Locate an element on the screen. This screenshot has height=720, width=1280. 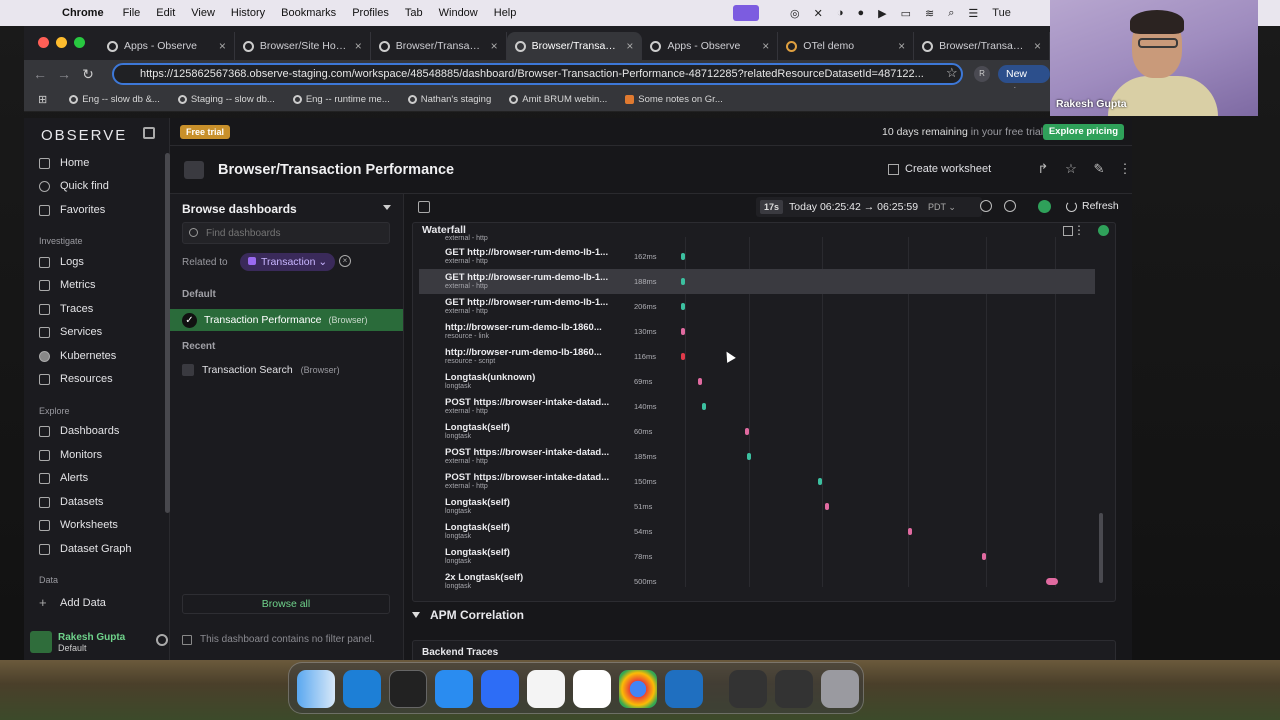
nav-add-data: + Add Data is located at coordinates (72, 602).